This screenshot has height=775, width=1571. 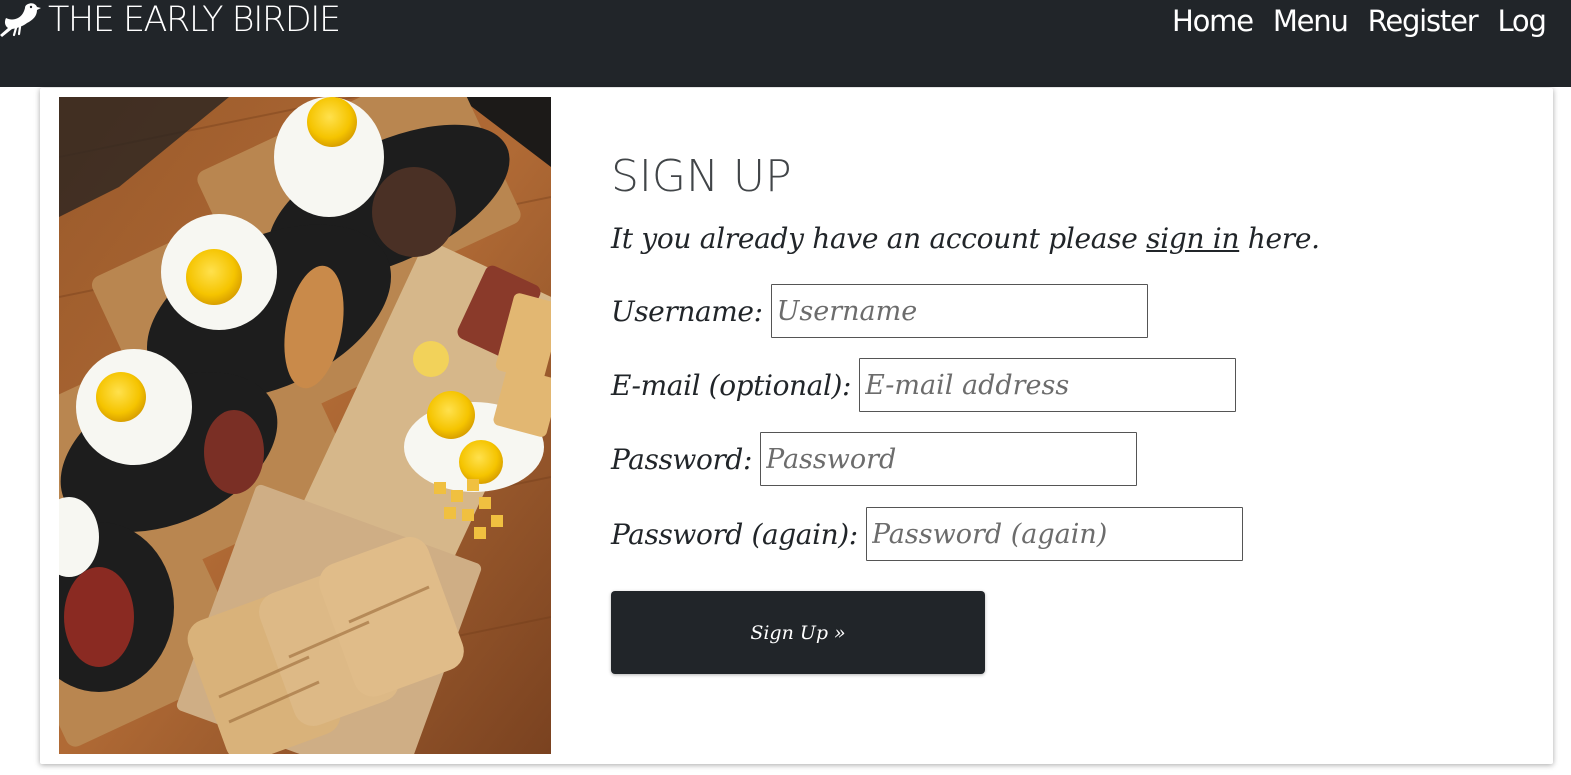 What do you see at coordinates (959, 311) in the screenshot?
I see `username-input` at bounding box center [959, 311].